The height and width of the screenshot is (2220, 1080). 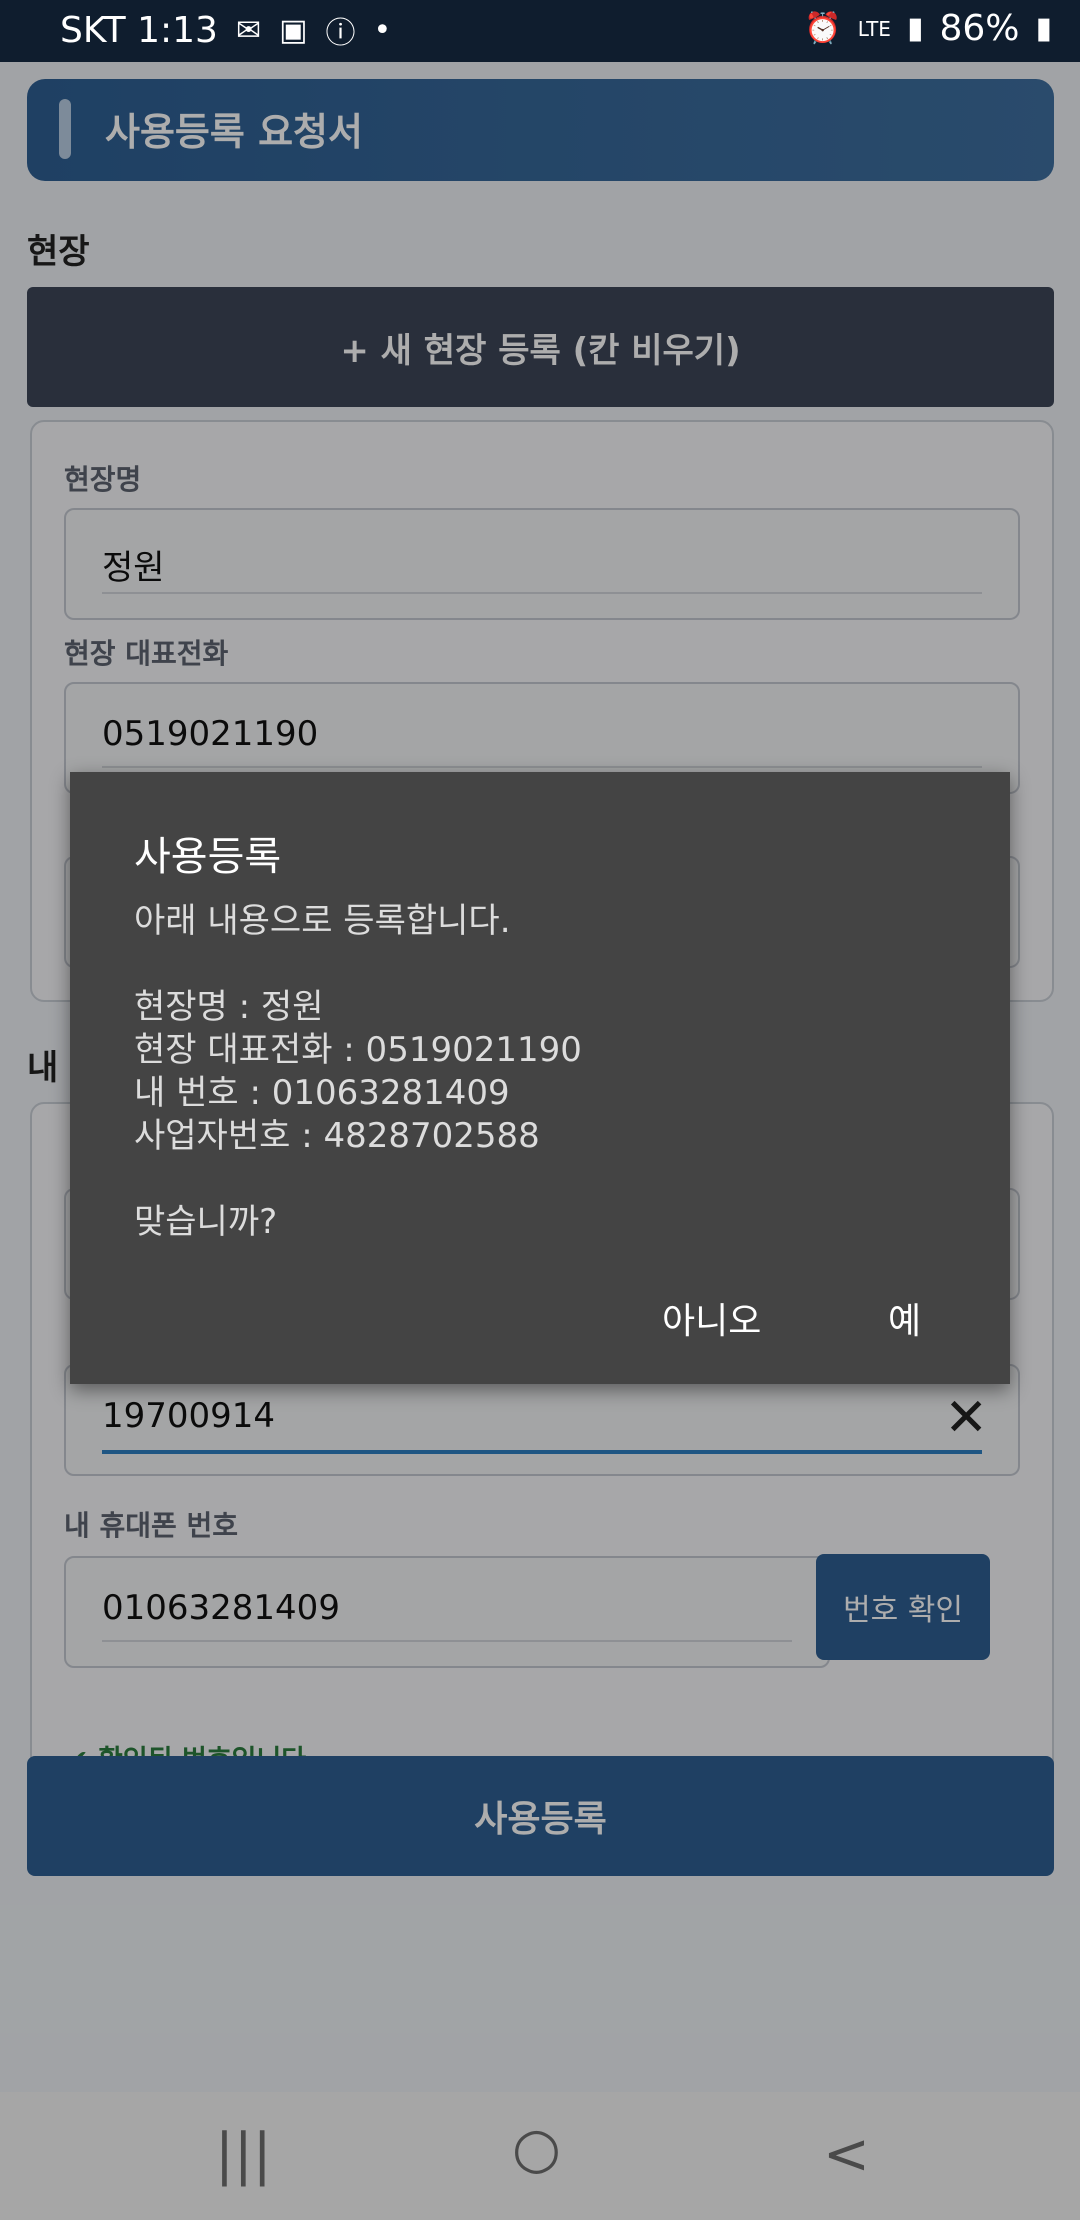 What do you see at coordinates (1043, 28) in the screenshot?
I see `battery-icon: ▮` at bounding box center [1043, 28].